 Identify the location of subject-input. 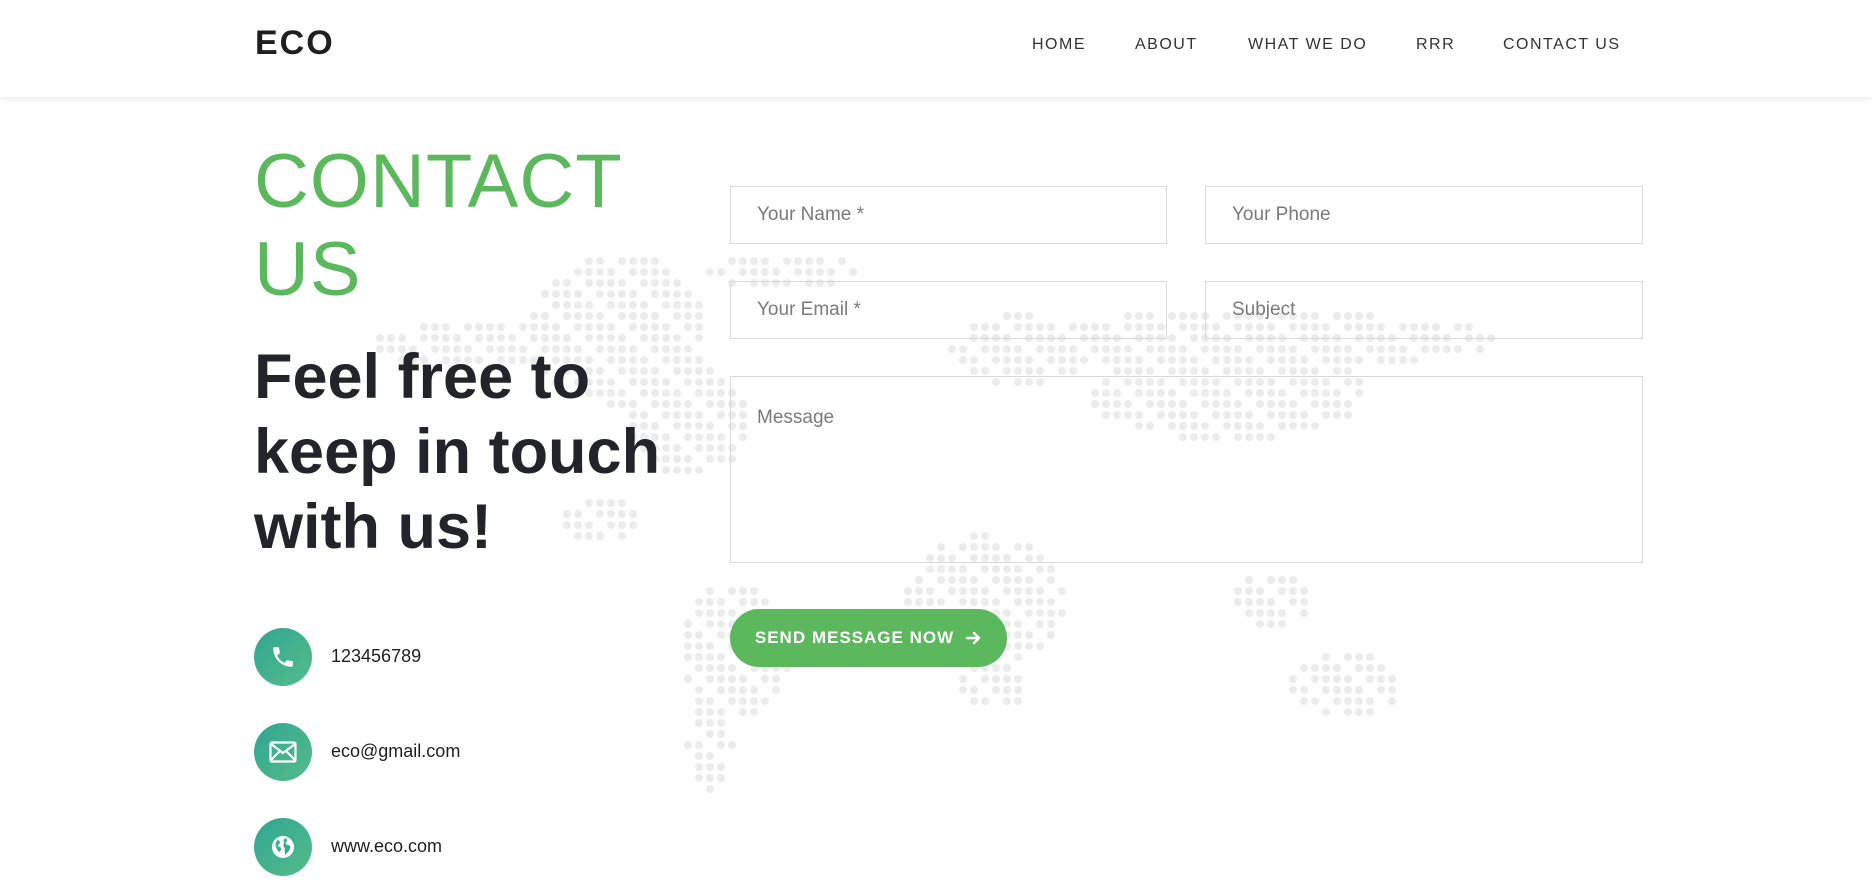
(1424, 310).